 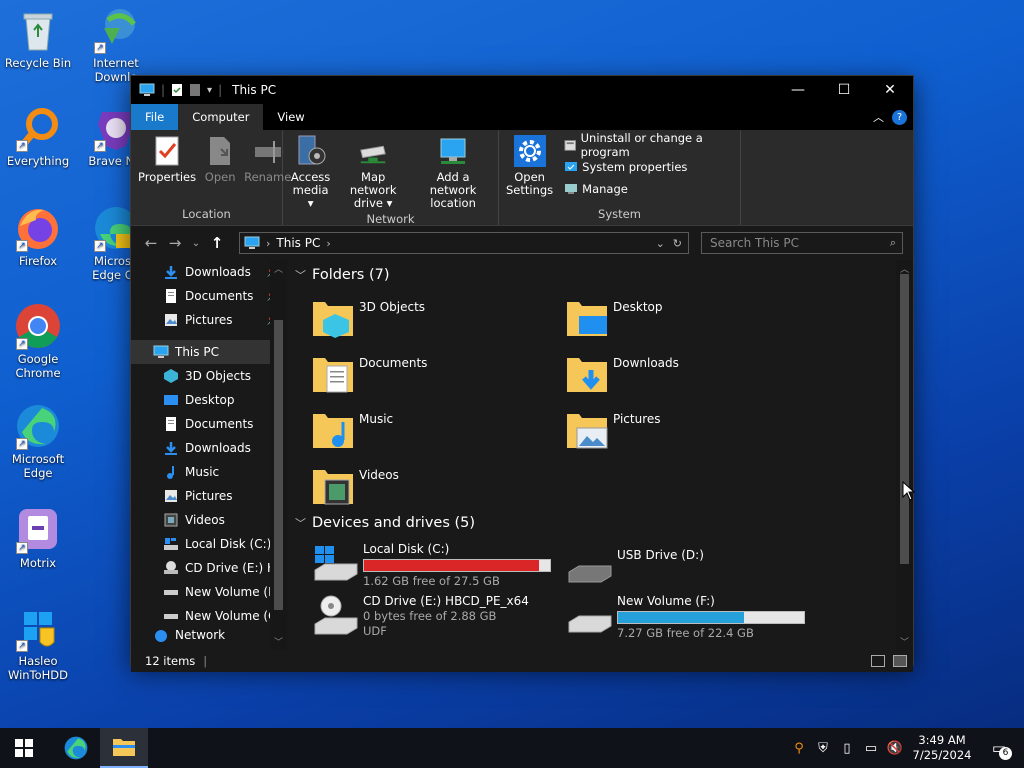 What do you see at coordinates (278, 268) in the screenshot?
I see `scroll-up-icon: ︿` at bounding box center [278, 268].